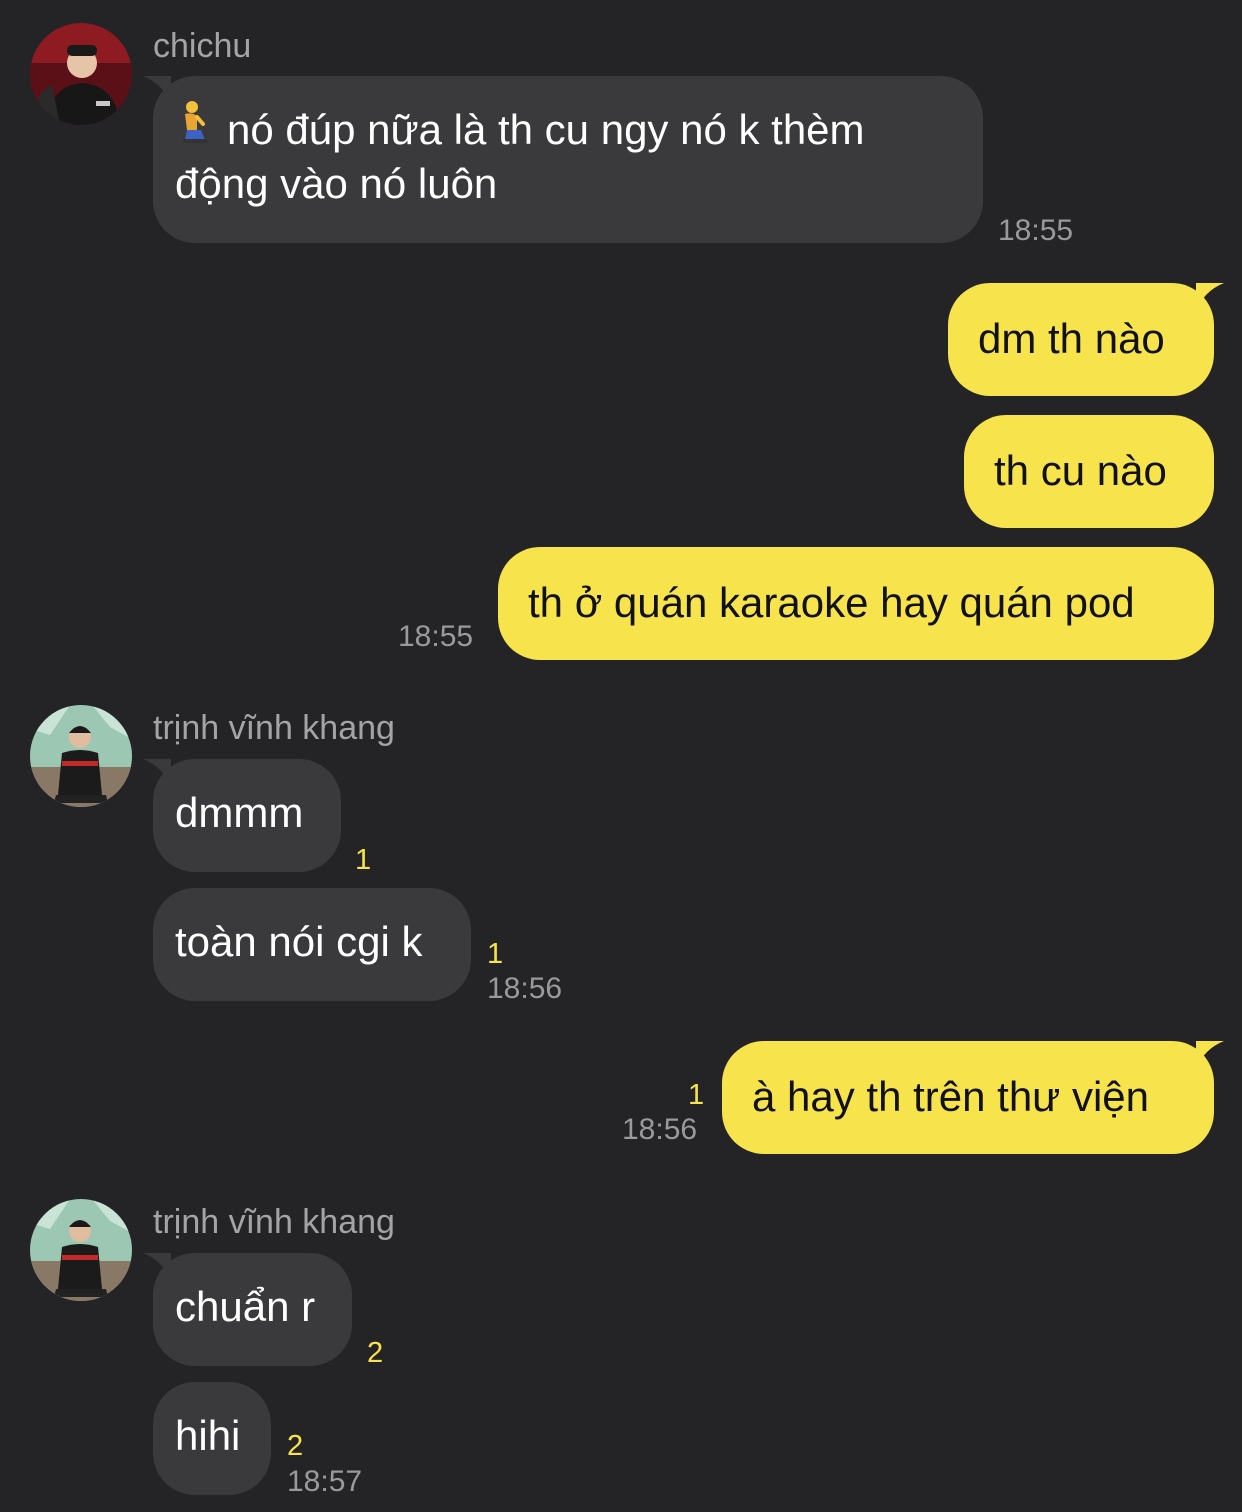  Describe the element at coordinates (1071, 338) in the screenshot. I see `message-text: dm th nào` at that location.